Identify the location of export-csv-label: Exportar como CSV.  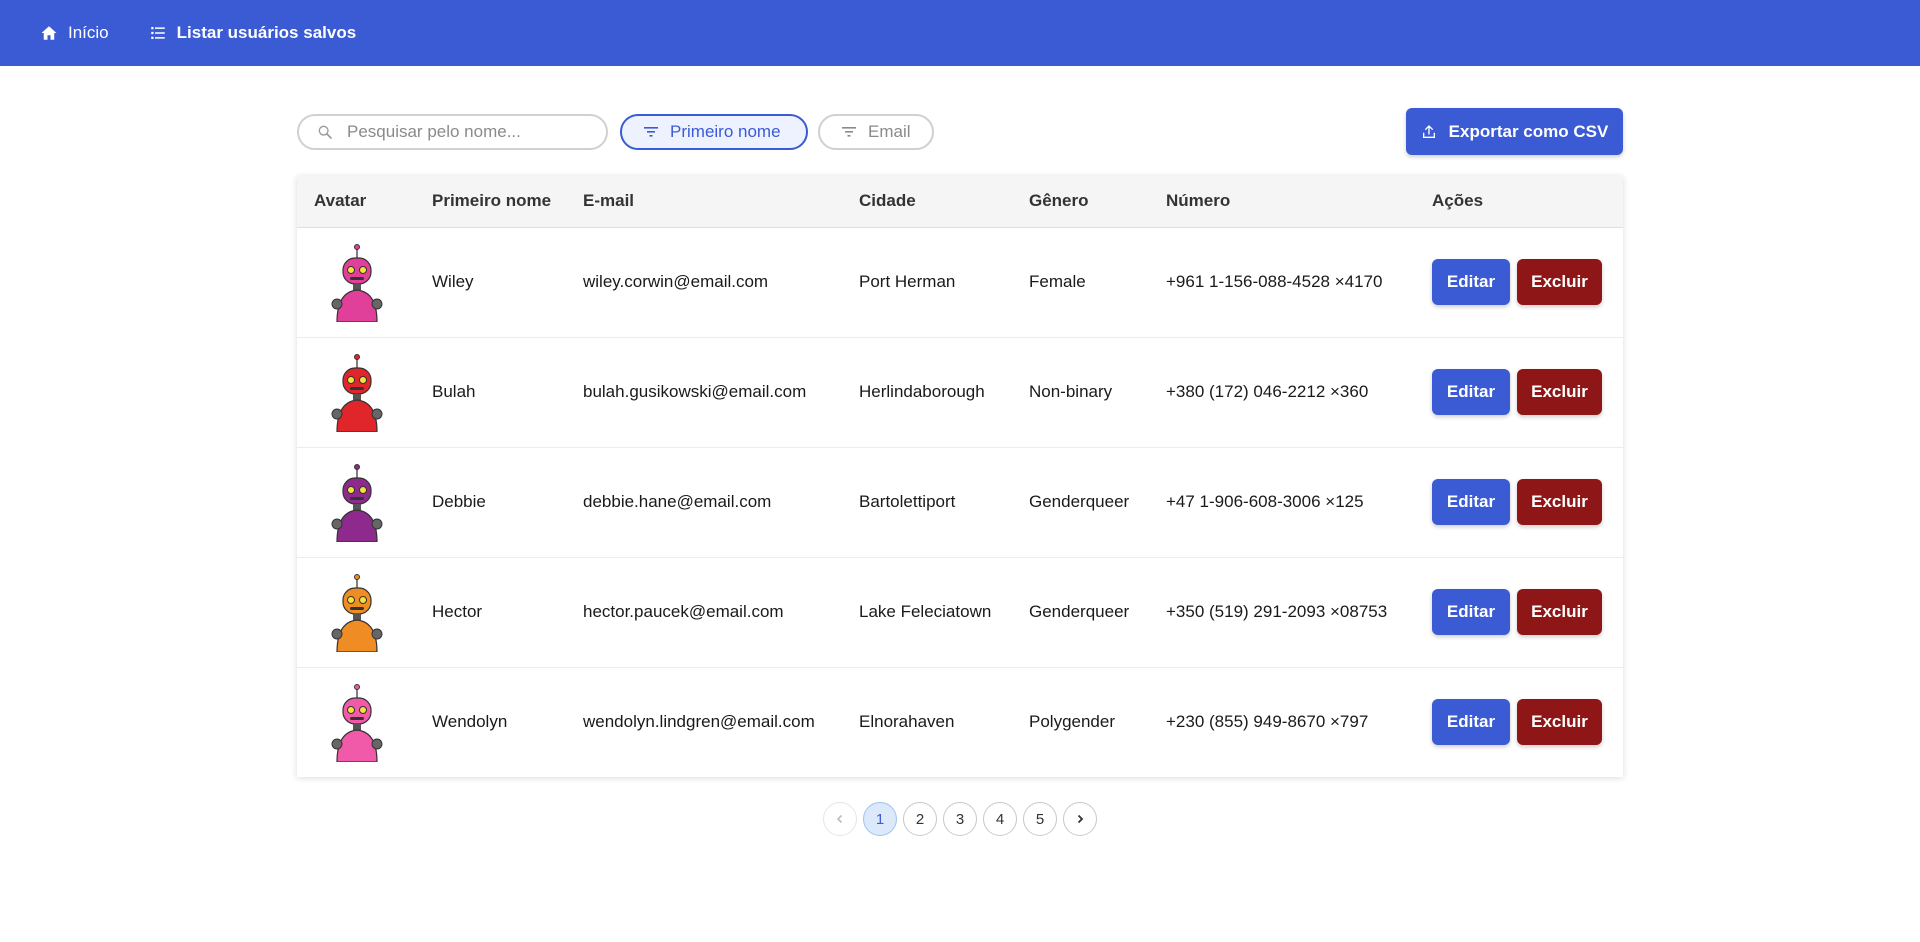
(1528, 131).